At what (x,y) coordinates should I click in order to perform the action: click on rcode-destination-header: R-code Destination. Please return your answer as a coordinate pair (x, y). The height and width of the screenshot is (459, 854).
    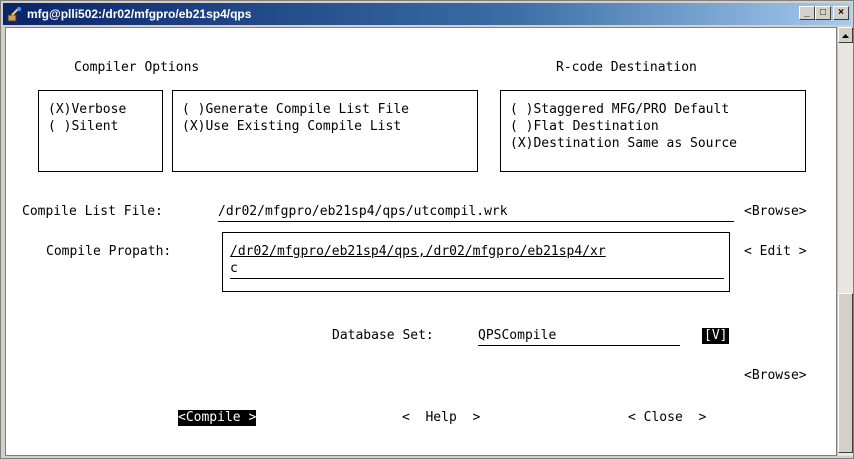
    Looking at the image, I should click on (626, 67).